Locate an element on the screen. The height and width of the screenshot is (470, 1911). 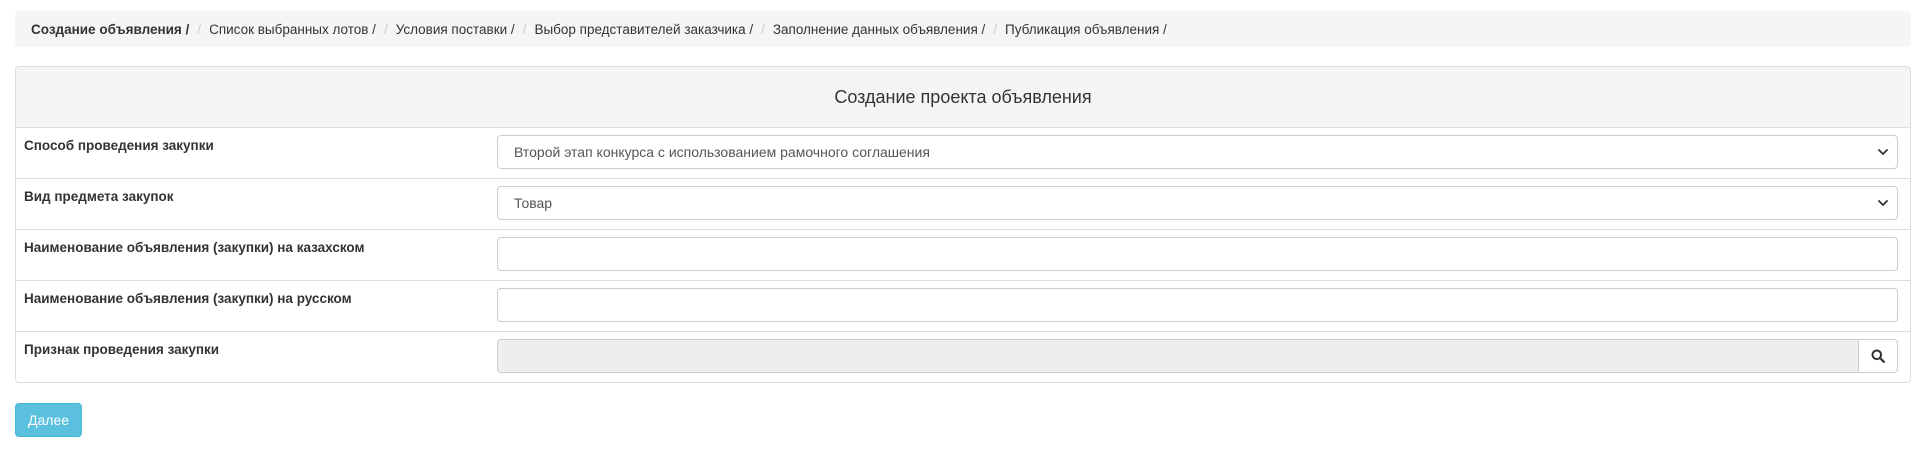
form-row-subject-type: Вид предмета закупок Товар is located at coordinates (963, 204).